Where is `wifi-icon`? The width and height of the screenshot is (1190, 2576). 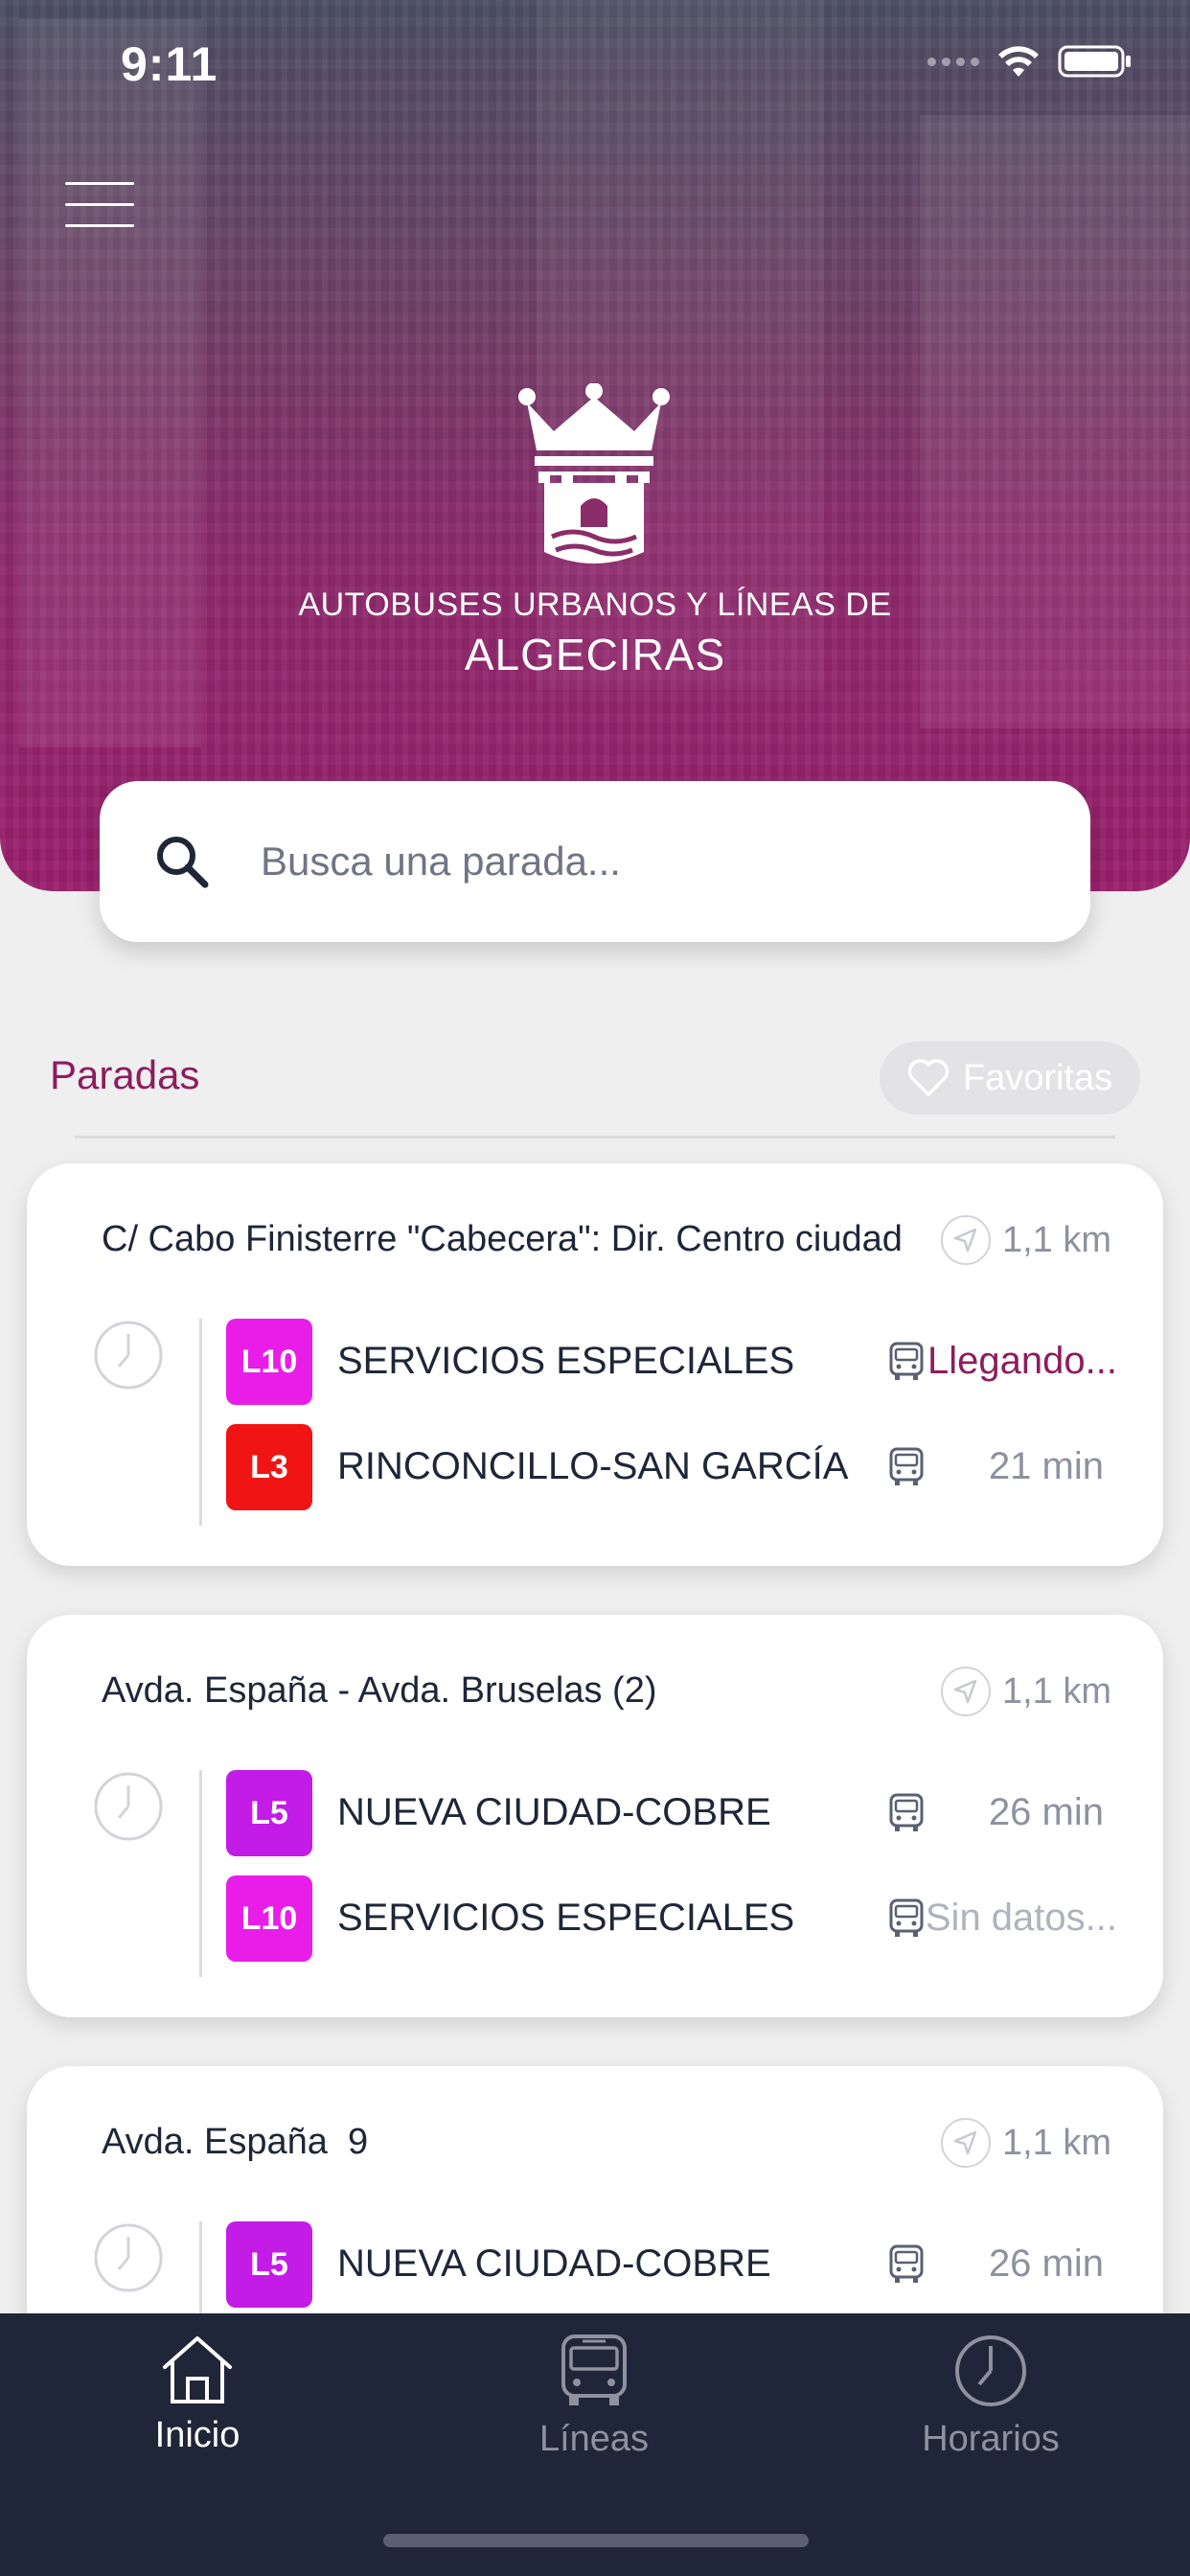 wifi-icon is located at coordinates (1018, 62).